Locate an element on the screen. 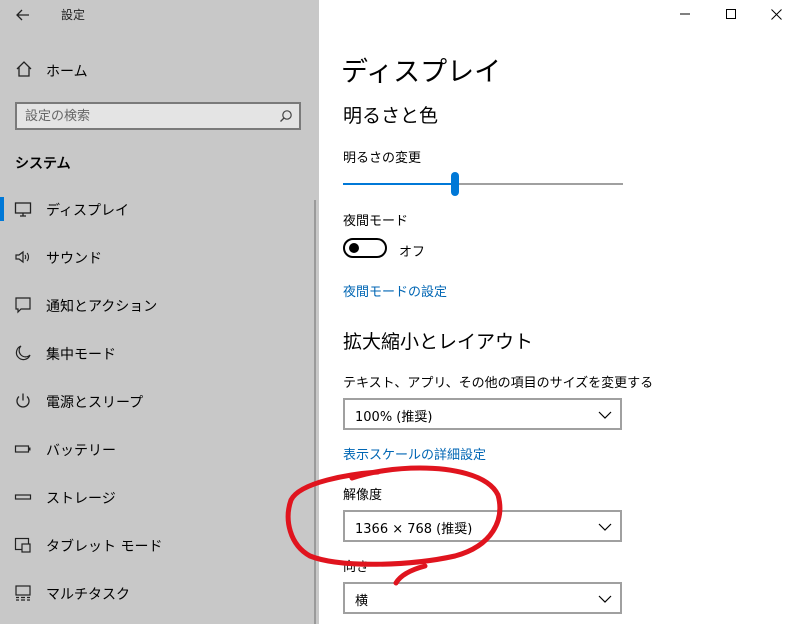 The height and width of the screenshot is (624, 794). tablet-icon is located at coordinates (22, 545).